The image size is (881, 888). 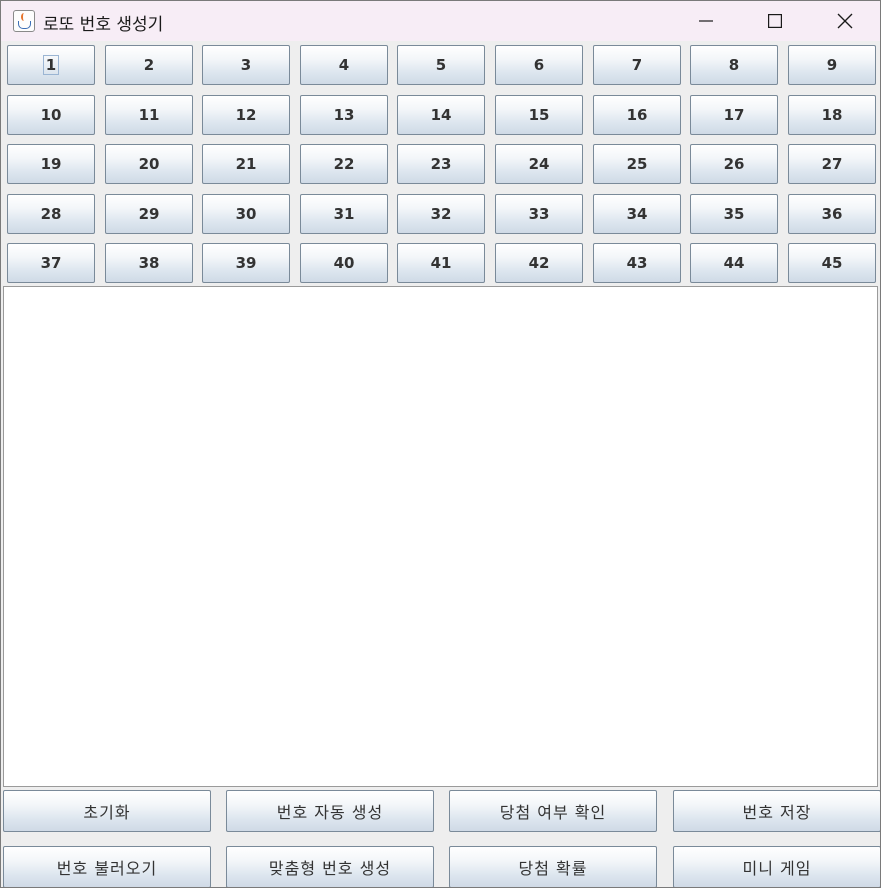 I want to click on number-button-label: 41, so click(x=441, y=263).